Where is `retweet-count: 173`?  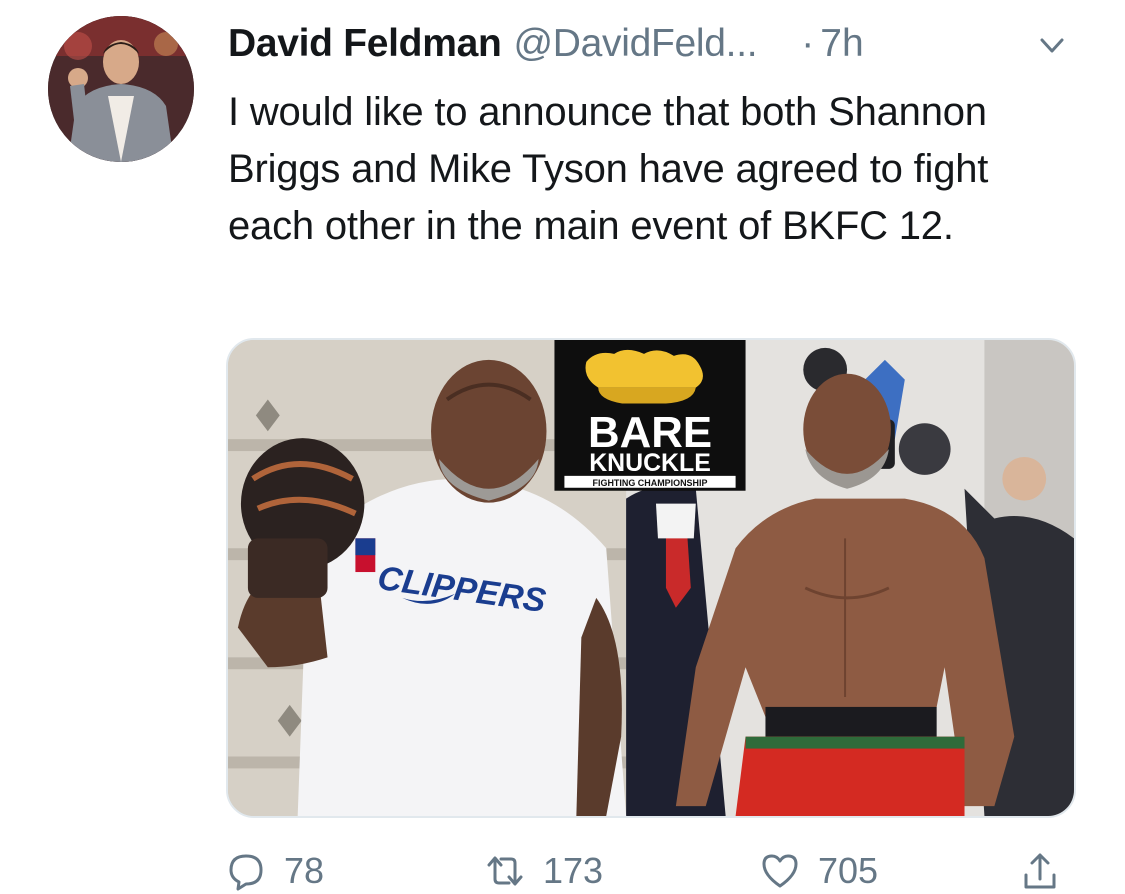 retweet-count: 173 is located at coordinates (573, 870).